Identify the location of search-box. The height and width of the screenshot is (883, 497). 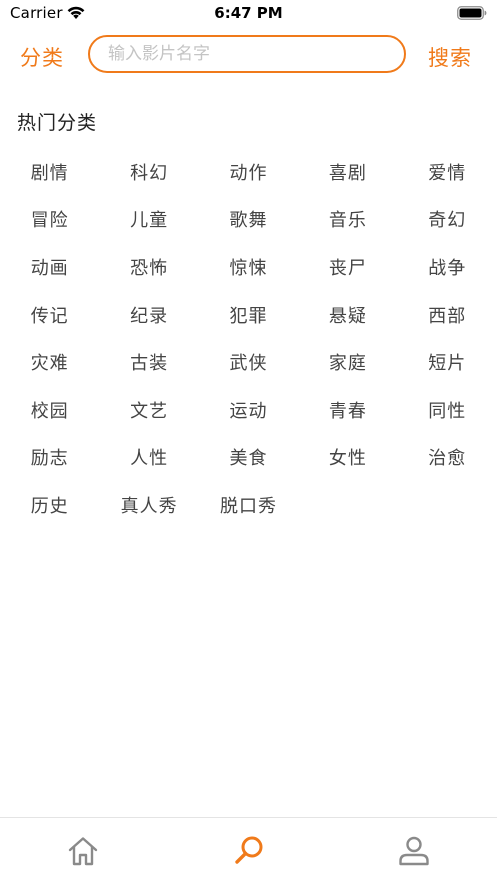
(247, 54).